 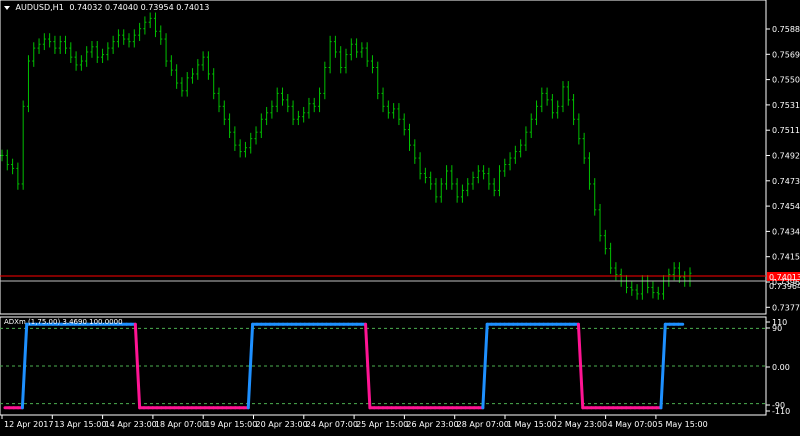 What do you see at coordinates (786, 156) in the screenshot?
I see `price-tick-label: 0.74929` at bounding box center [786, 156].